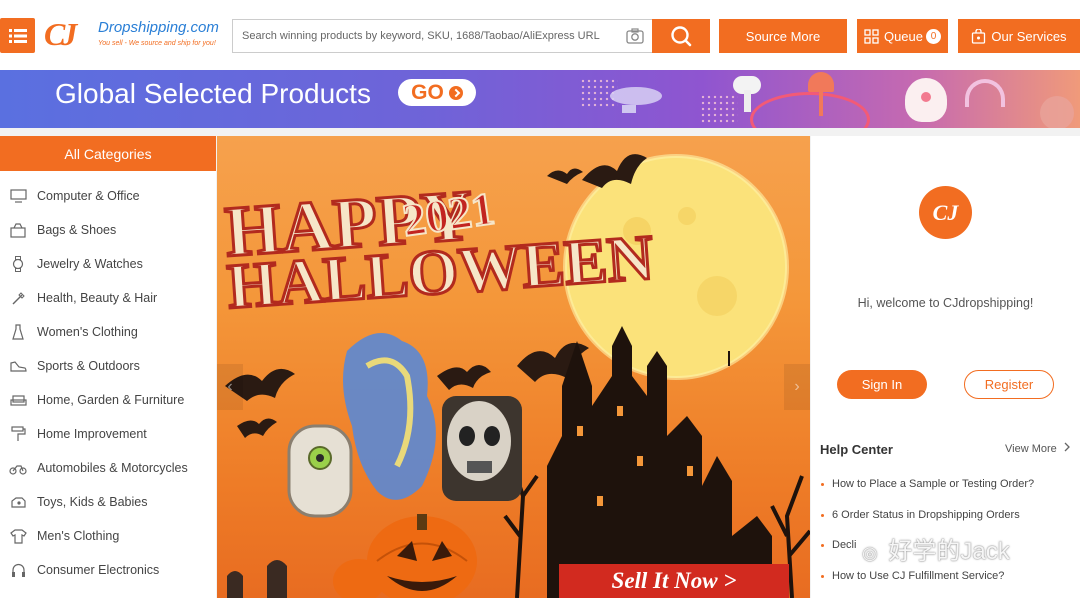 This screenshot has height=598, width=1080. Describe the element at coordinates (427, 92) in the screenshot. I see `go-label: GO` at that location.